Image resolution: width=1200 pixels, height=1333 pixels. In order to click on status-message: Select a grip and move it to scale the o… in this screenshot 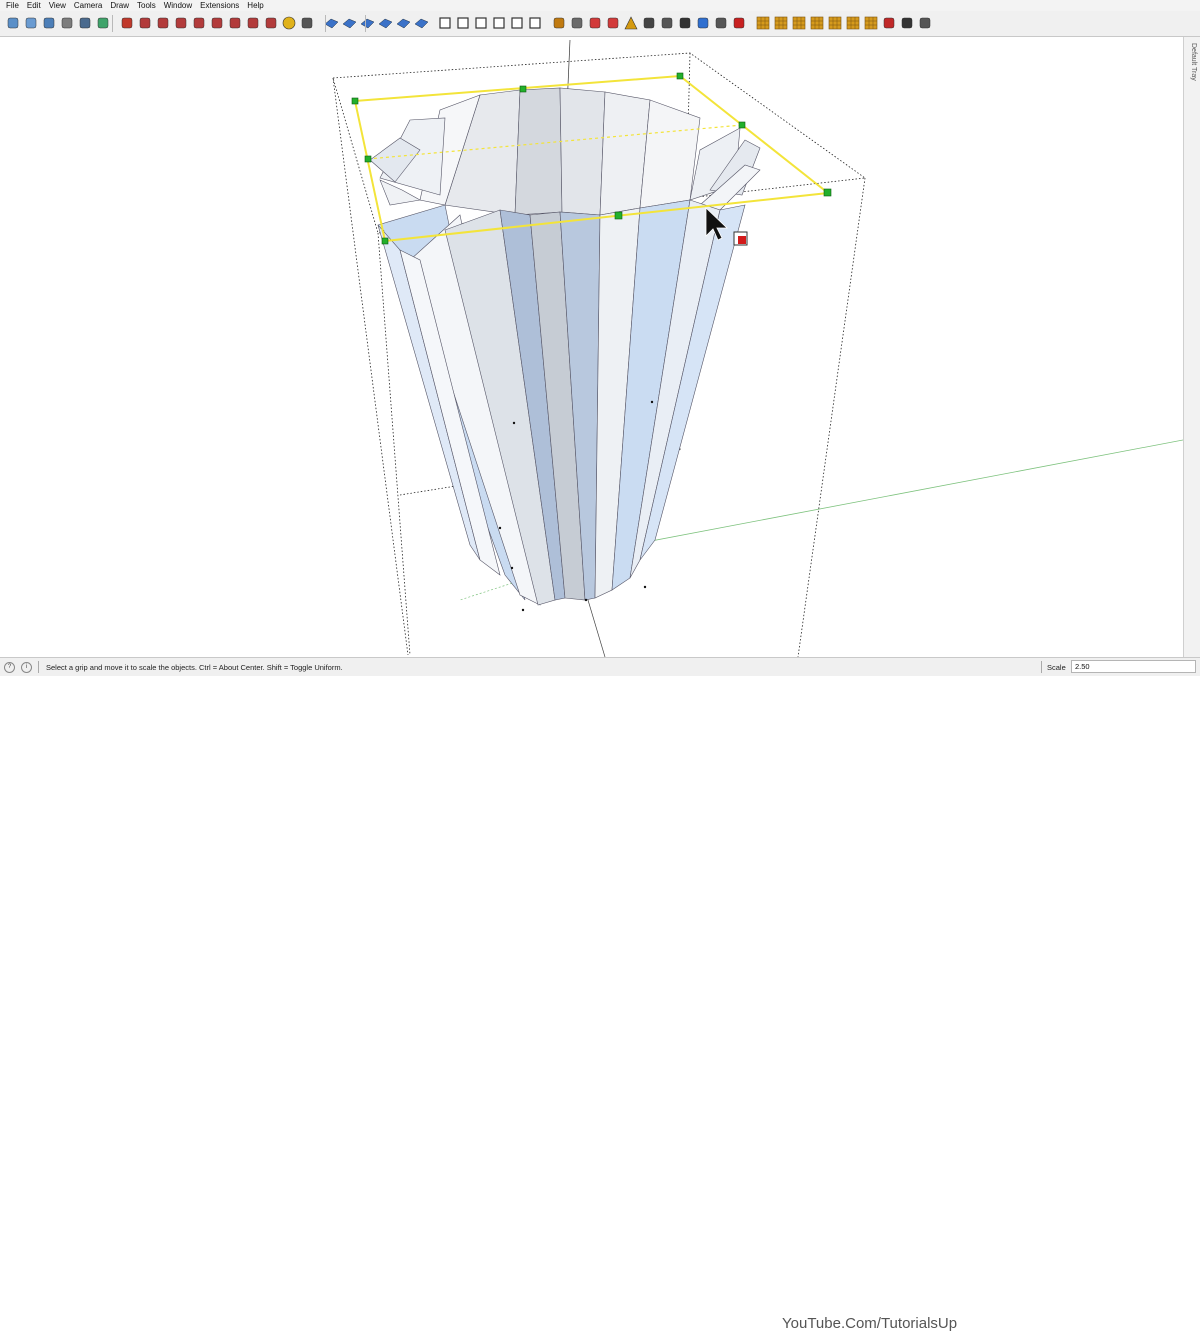, I will do `click(194, 667)`.